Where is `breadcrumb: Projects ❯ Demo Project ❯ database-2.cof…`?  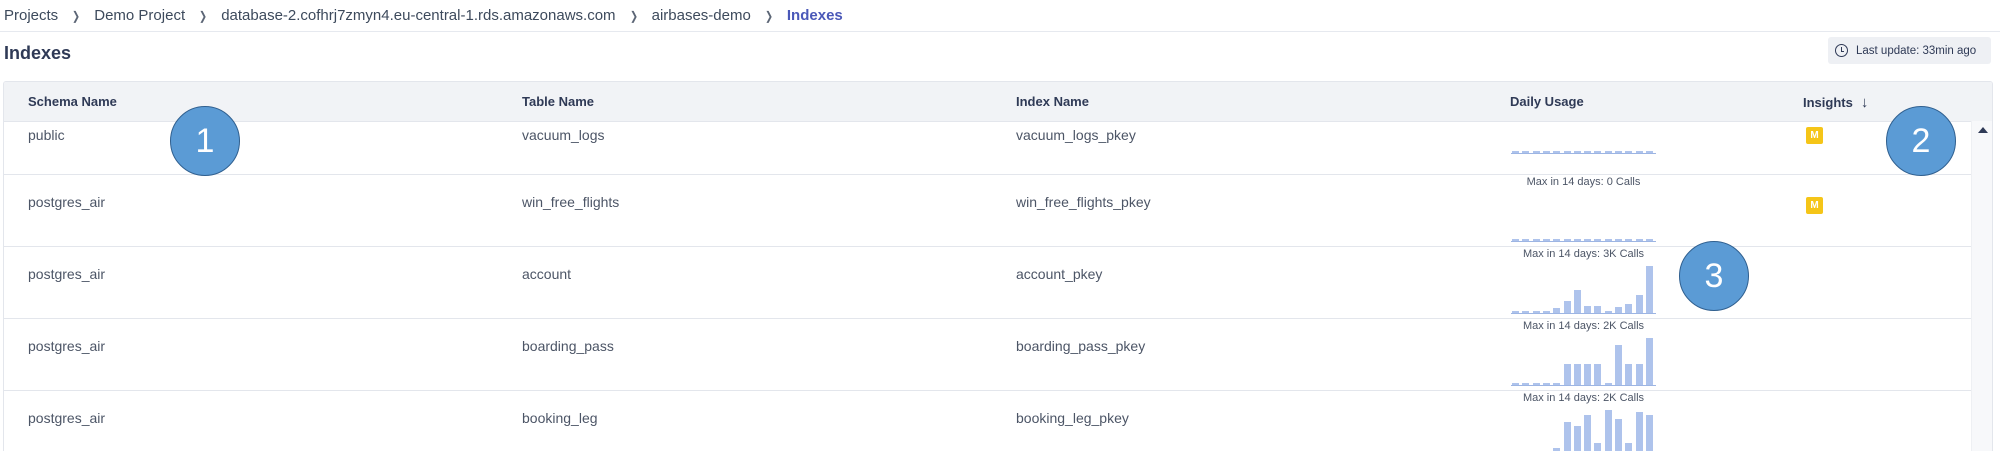
breadcrumb: Projects ❯ Demo Project ❯ database-2.cof… is located at coordinates (1000, 16).